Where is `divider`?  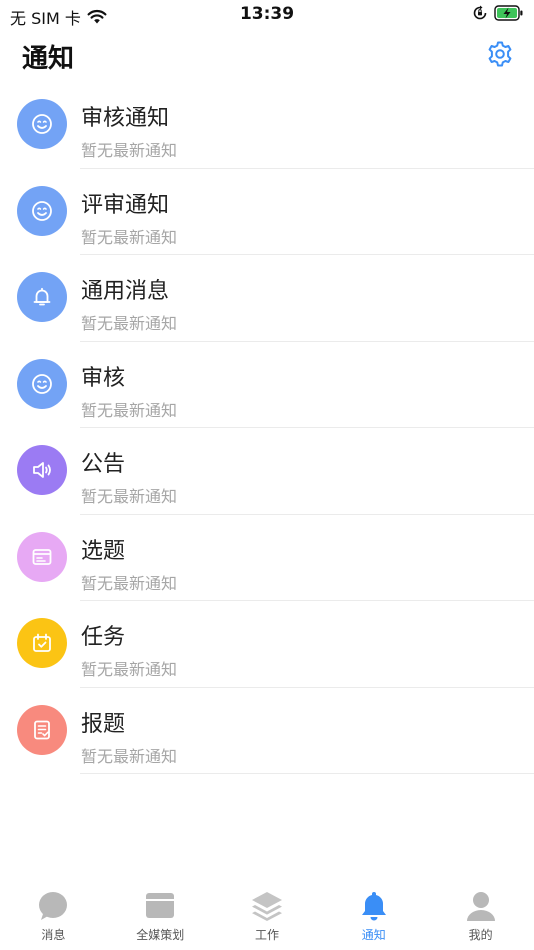
divider is located at coordinates (307, 773).